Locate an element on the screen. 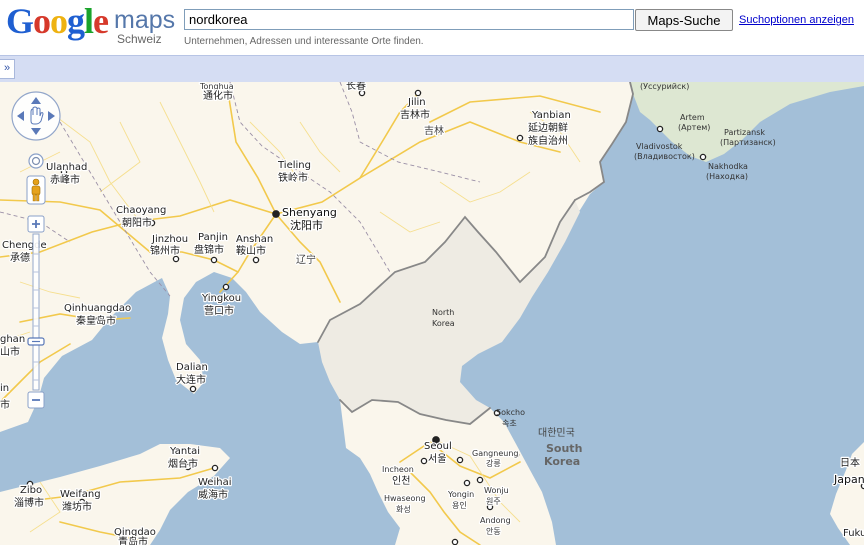 This screenshot has height=545, width=864. label-jilin-zh: 吉林市 is located at coordinates (415, 114).